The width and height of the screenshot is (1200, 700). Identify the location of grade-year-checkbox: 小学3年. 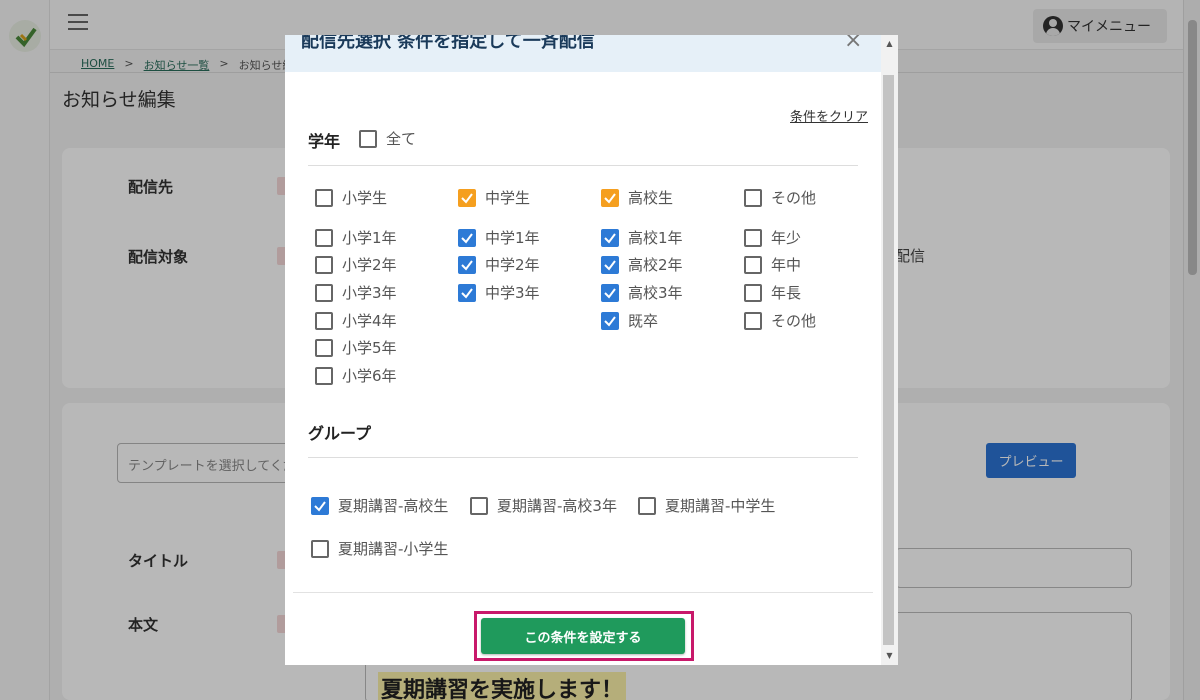
(356, 292).